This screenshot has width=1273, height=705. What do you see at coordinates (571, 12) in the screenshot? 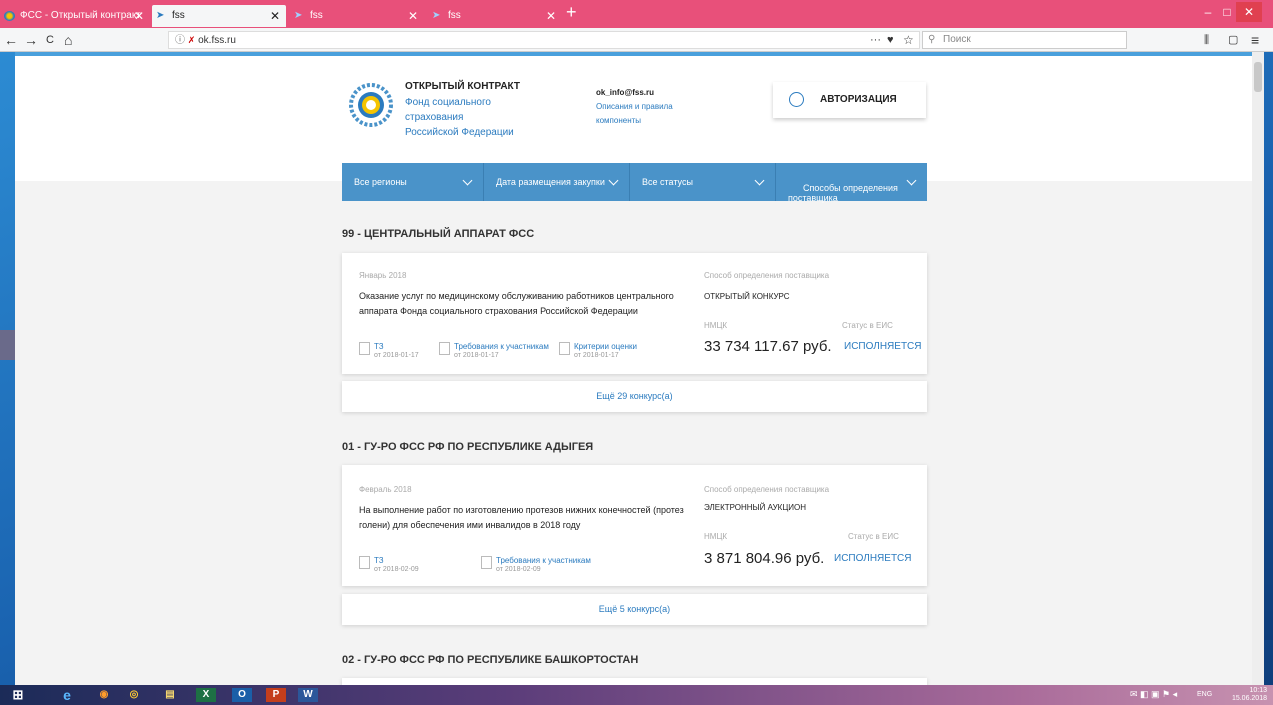
I see `new-tab-button: +` at bounding box center [571, 12].